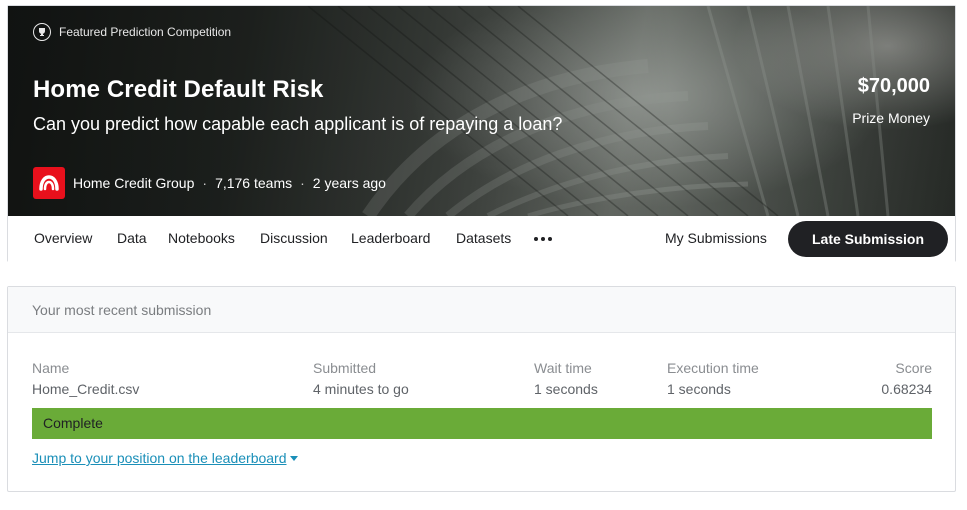 This screenshot has height=510, width=967. What do you see at coordinates (42, 32) in the screenshot?
I see `trophy-icon` at bounding box center [42, 32].